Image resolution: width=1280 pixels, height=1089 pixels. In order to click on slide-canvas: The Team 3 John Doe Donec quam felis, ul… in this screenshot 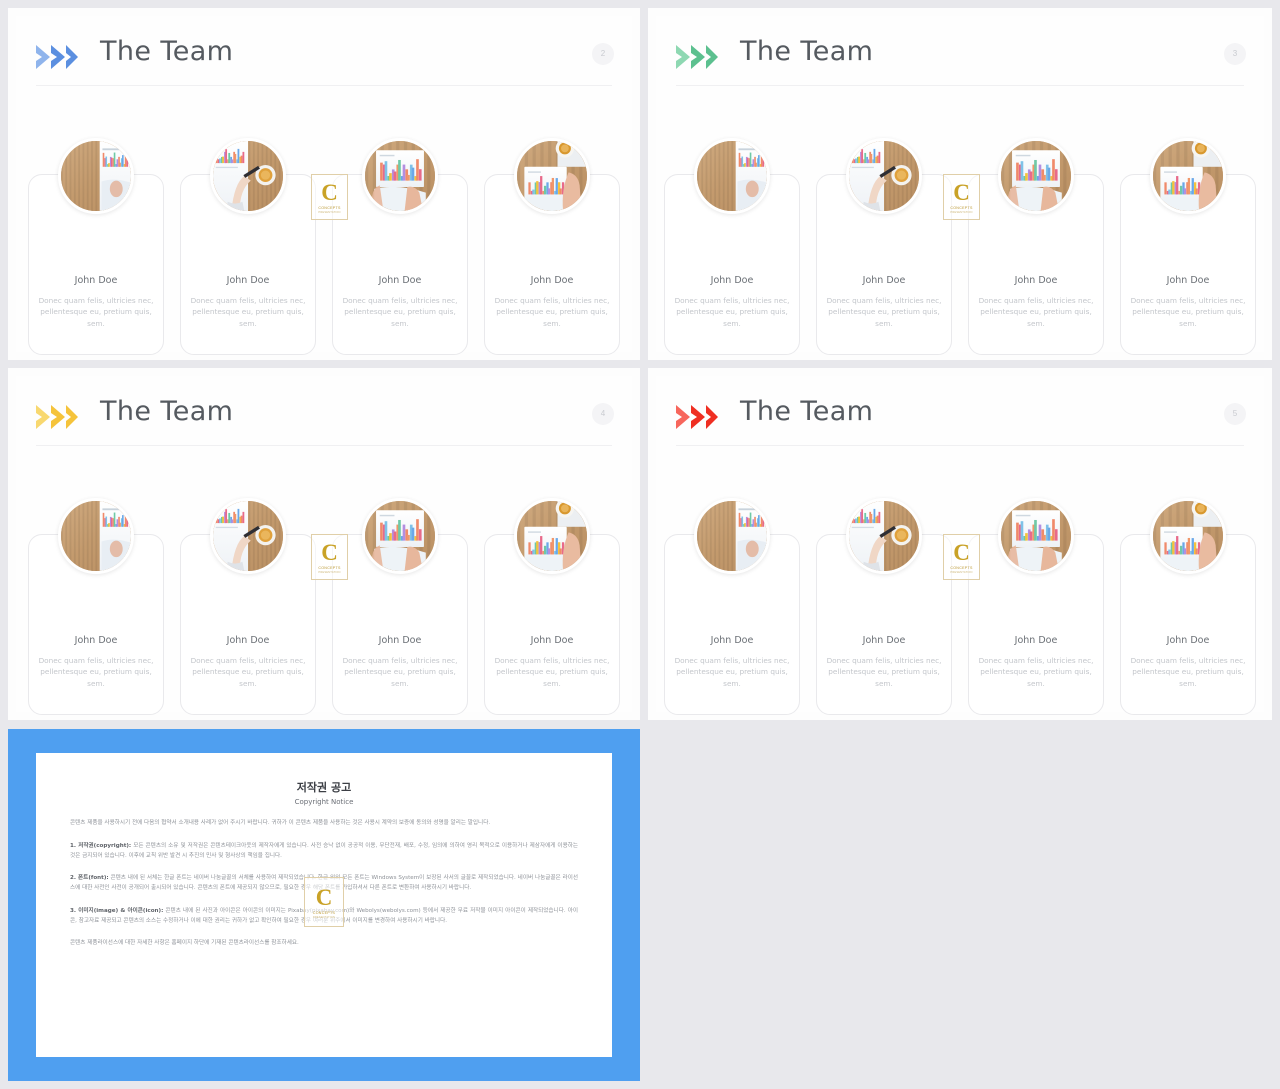, I will do `click(960, 185)`.